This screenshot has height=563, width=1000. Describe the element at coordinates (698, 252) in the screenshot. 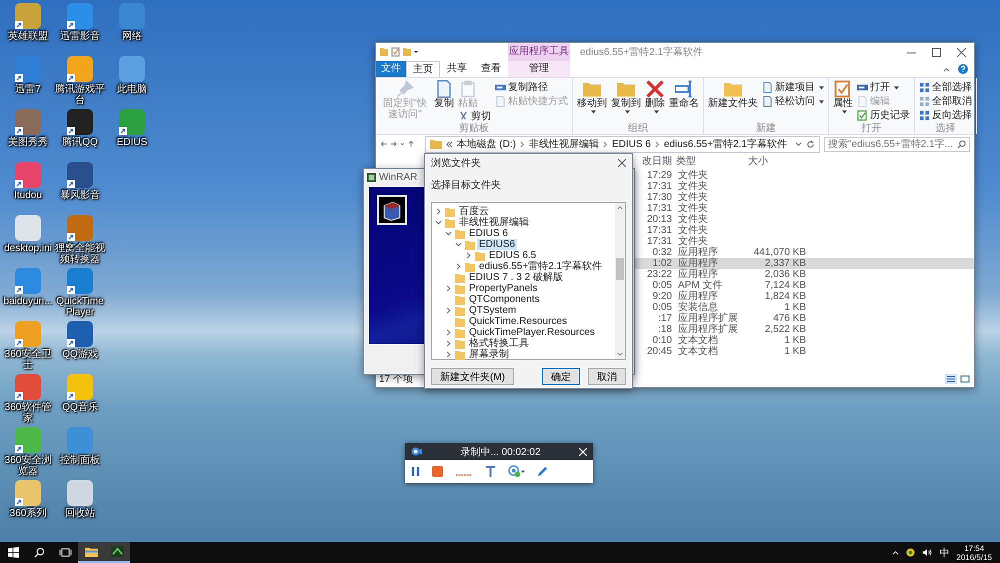

I see `type-cell-text: 应用程序` at that location.